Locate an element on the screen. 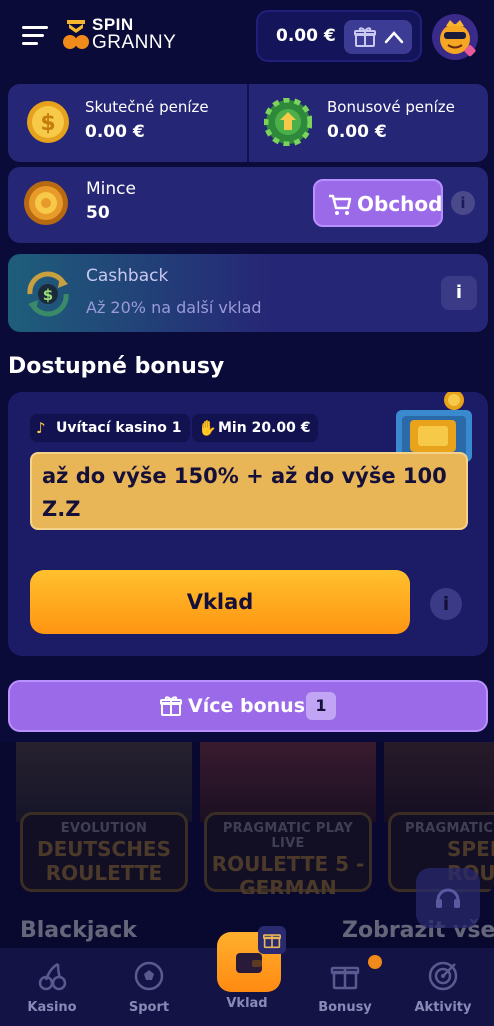  soccer-ball-icon is located at coordinates (149, 976).